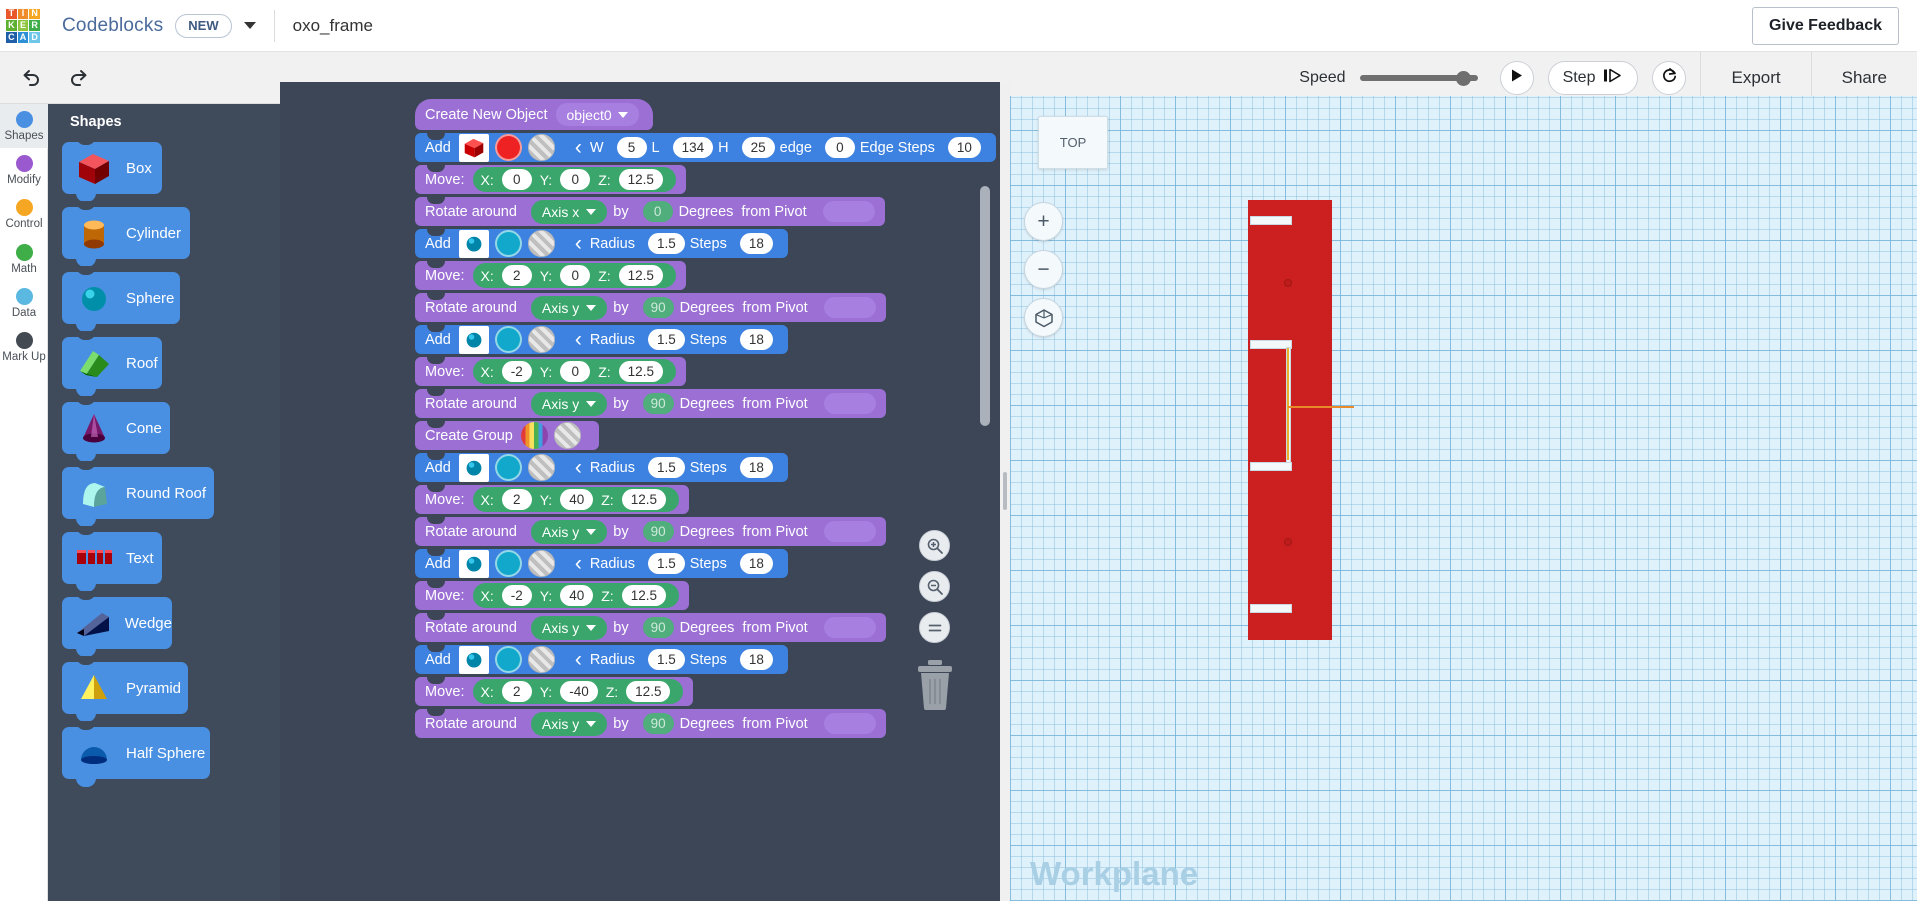 This screenshot has width=1917, height=901. What do you see at coordinates (112, 559) in the screenshot?
I see `shape-block-text: Text` at bounding box center [112, 559].